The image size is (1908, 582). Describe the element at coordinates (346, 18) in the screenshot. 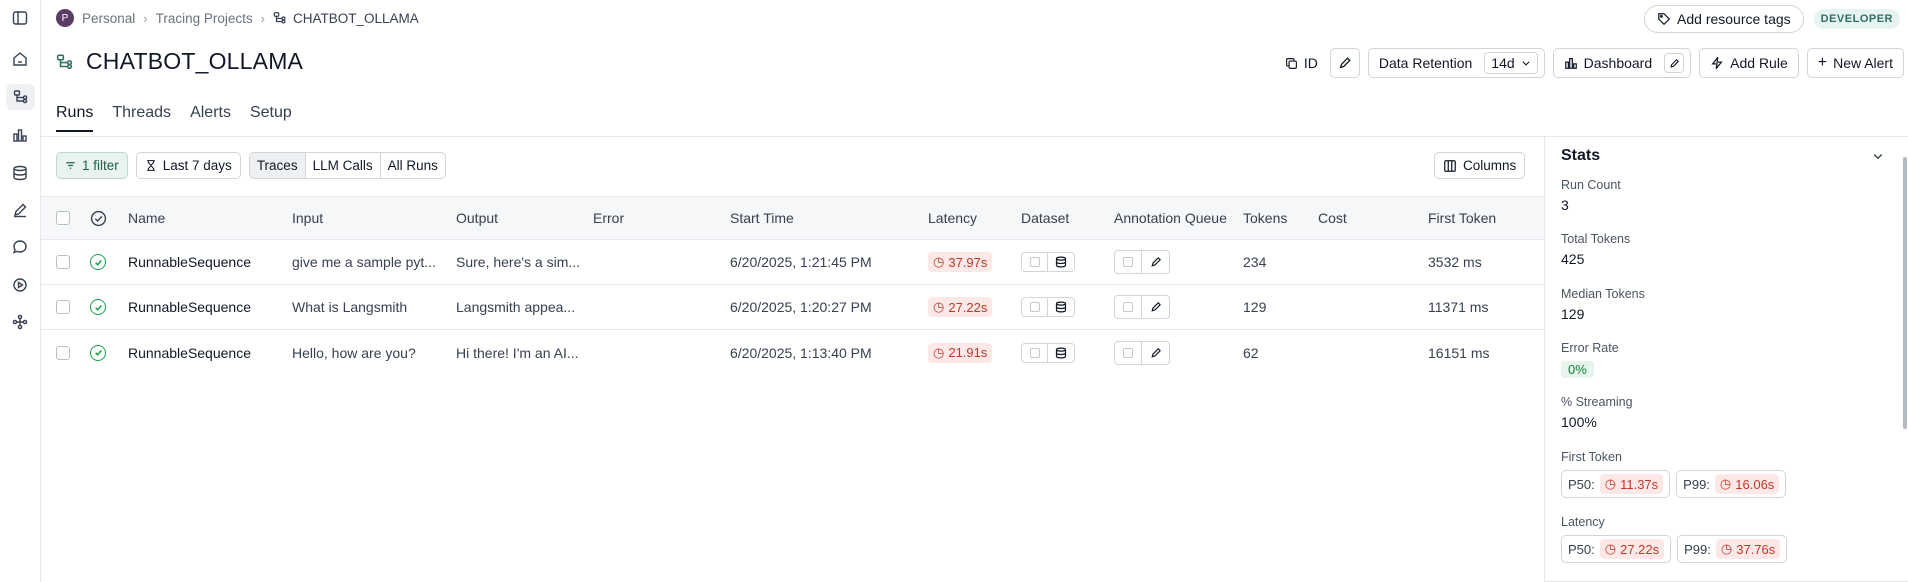

I see `breadcrumb-current: CHATBOT_OLLAMA` at that location.